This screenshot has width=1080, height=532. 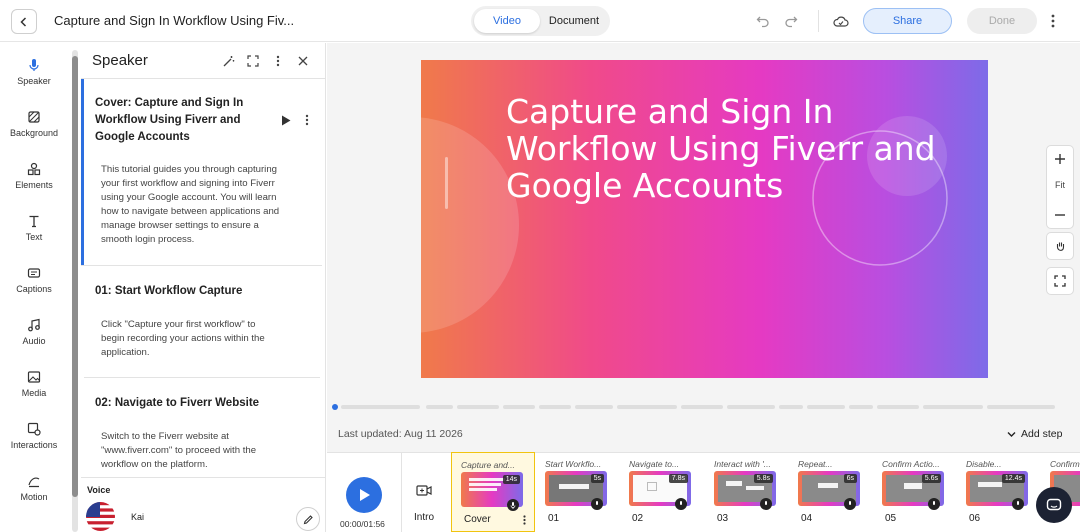 I want to click on zoom-out-button, so click(x=1060, y=215).